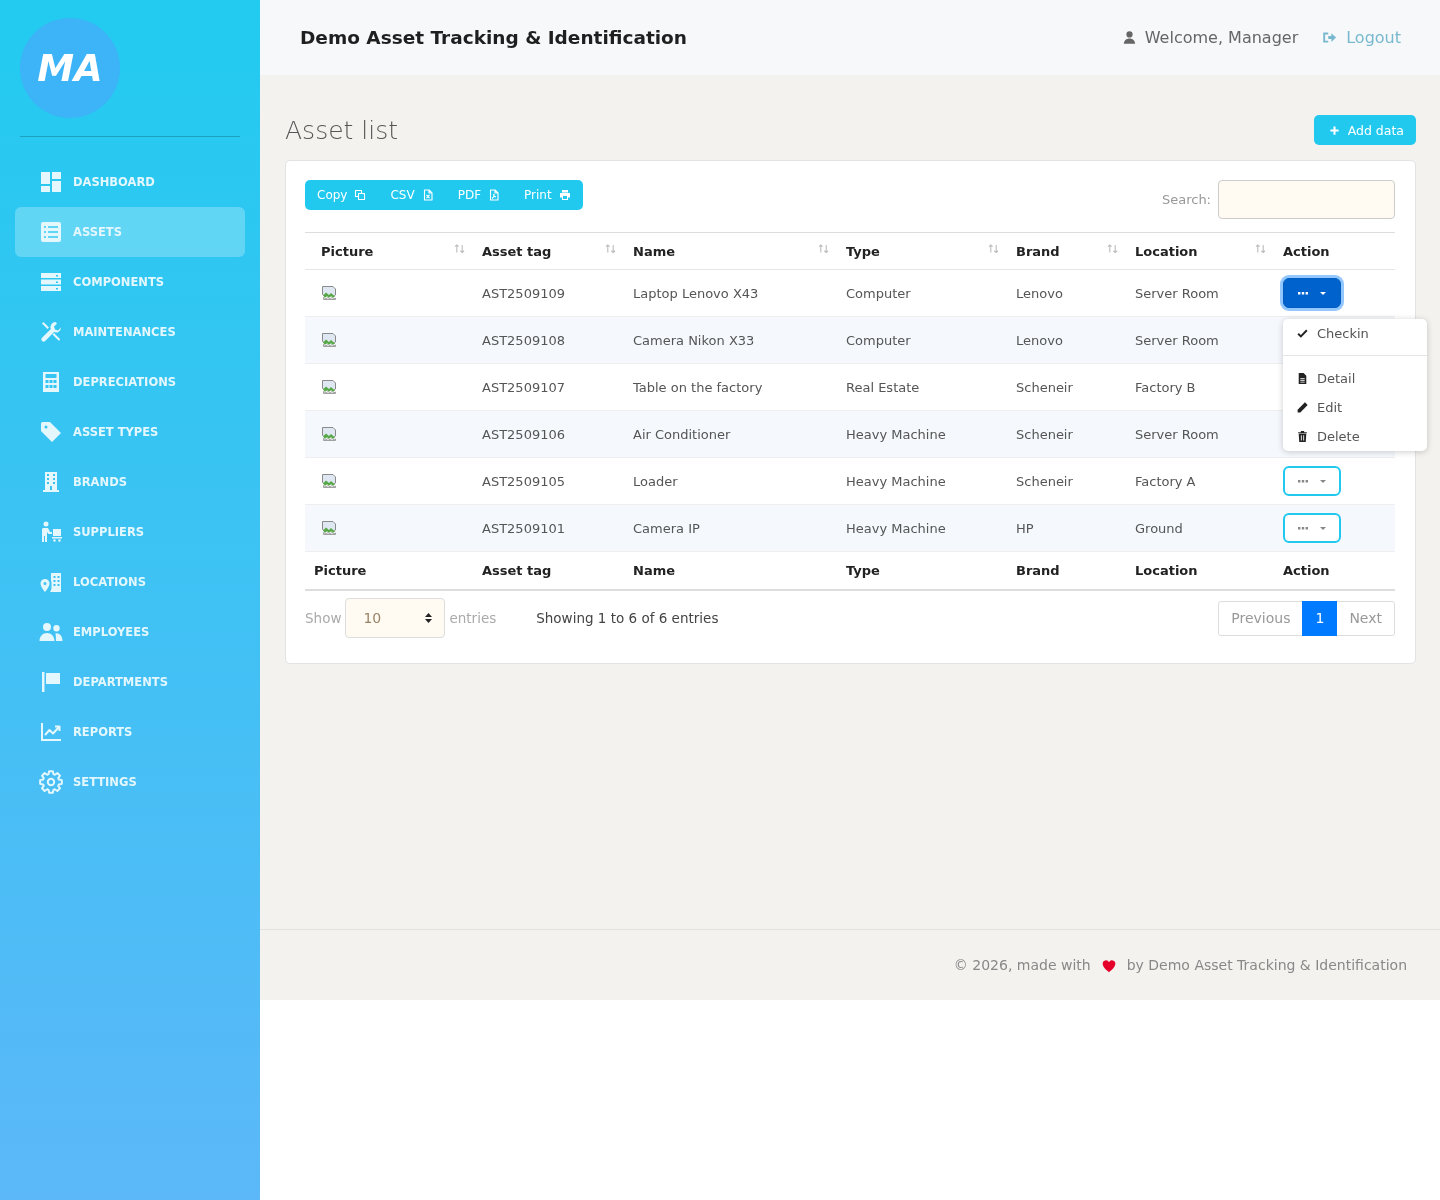 Image resolution: width=1440 pixels, height=1200 pixels. I want to click on menu-item: Edit, so click(1355, 407).